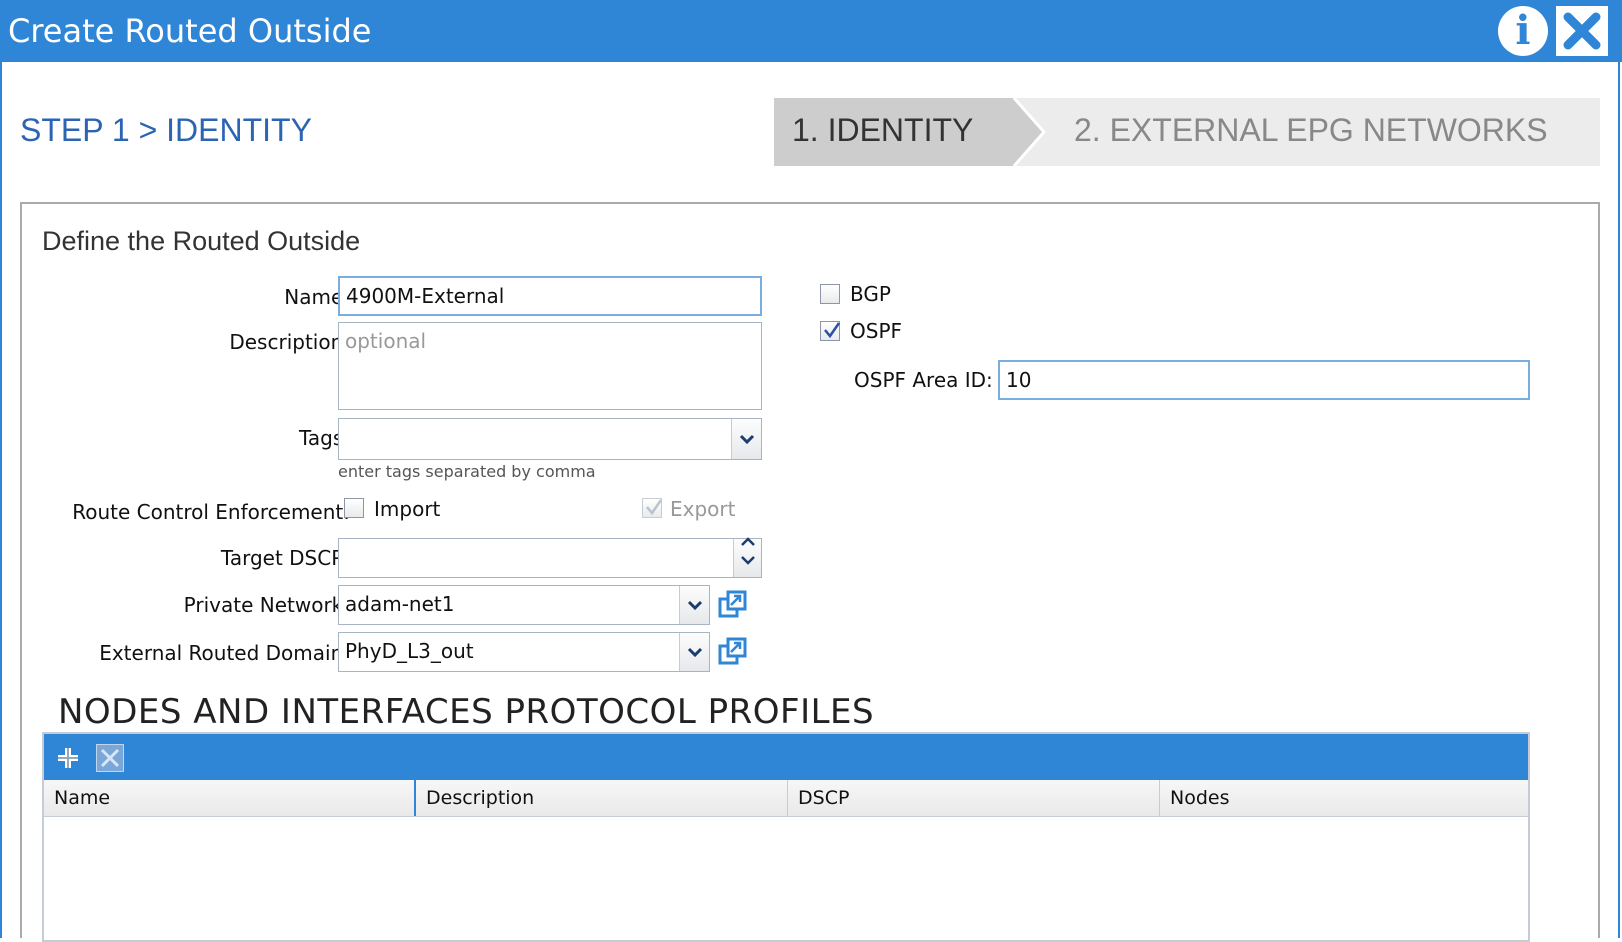 This screenshot has height=942, width=1622. I want to click on description-textarea: optional, so click(550, 366).